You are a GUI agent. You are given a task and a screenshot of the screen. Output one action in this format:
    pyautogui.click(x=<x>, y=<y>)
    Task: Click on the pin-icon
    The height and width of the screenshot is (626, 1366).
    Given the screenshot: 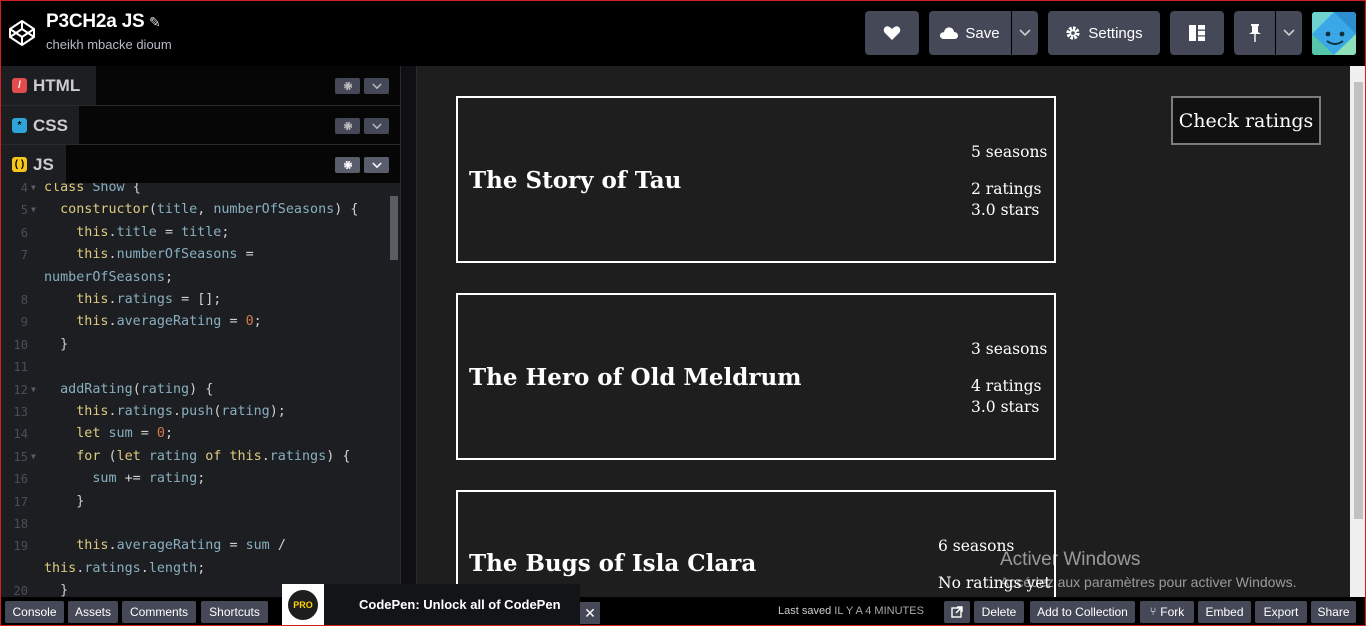 What is the action you would take?
    pyautogui.click(x=1254, y=33)
    